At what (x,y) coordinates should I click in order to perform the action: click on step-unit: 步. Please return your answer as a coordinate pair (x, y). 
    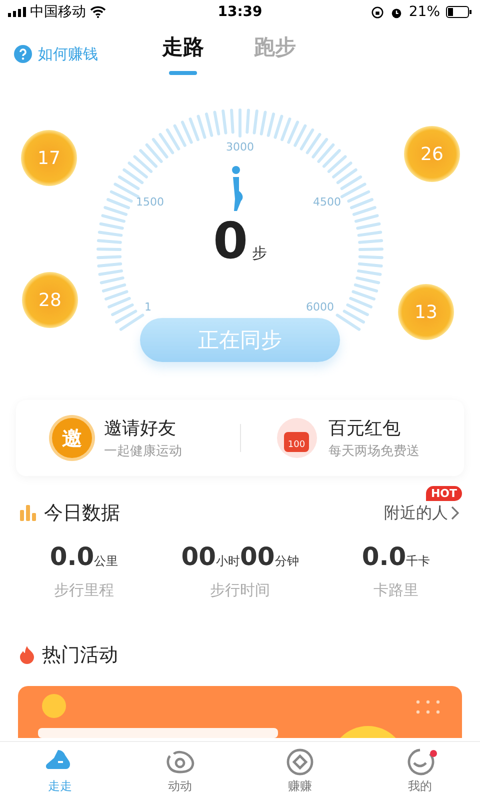
    Looking at the image, I should click on (259, 253).